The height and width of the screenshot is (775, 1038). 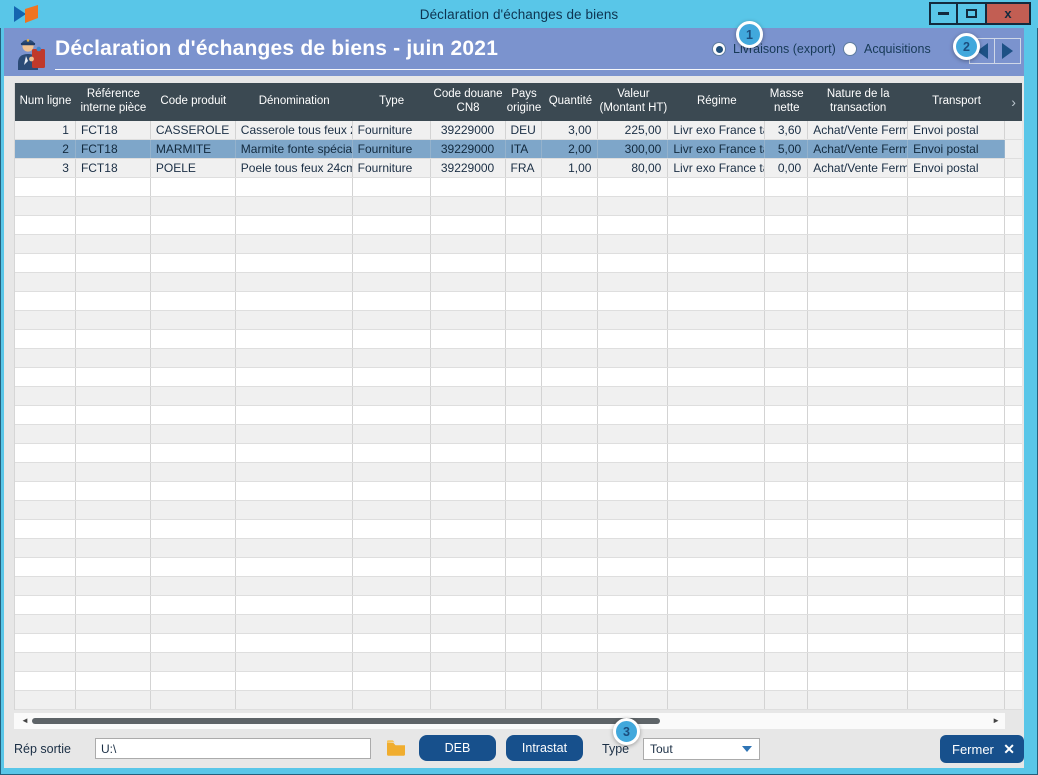 I want to click on column-header: Masse nette, so click(x=786, y=102).